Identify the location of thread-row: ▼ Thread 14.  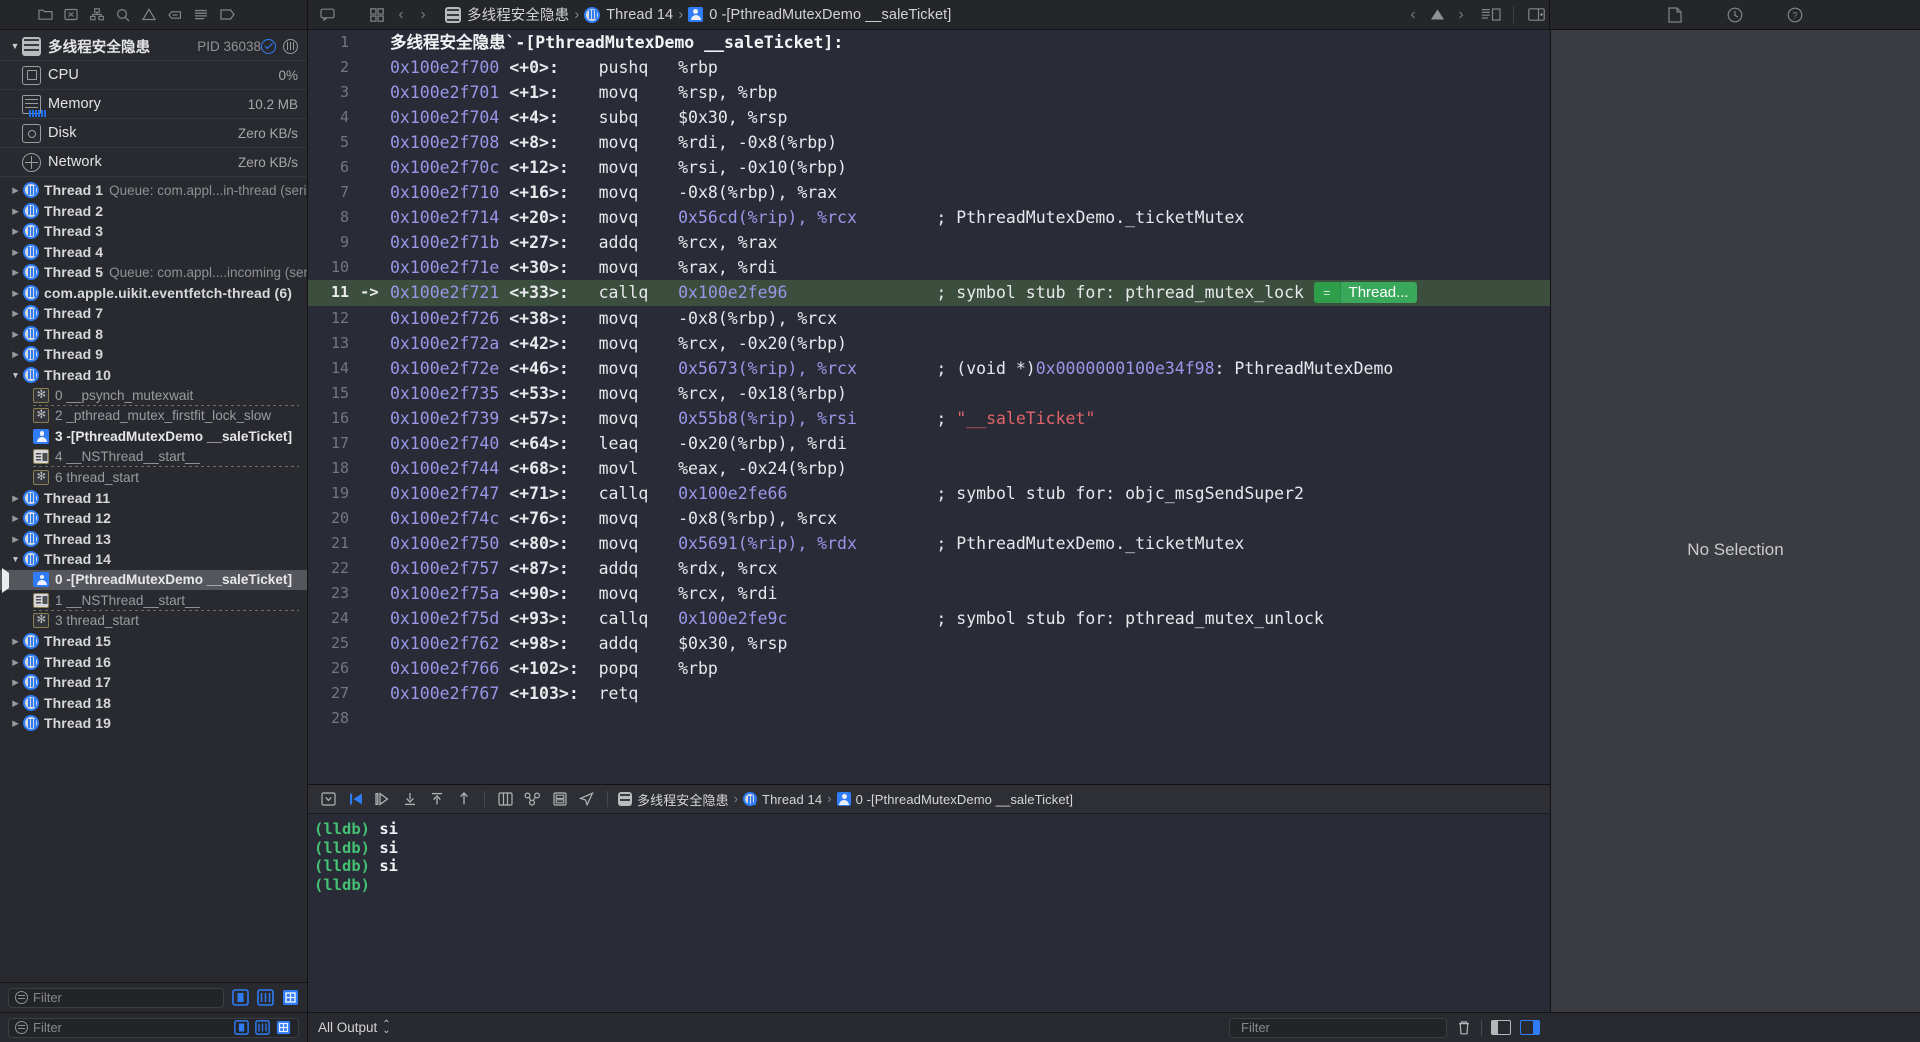
(153, 559).